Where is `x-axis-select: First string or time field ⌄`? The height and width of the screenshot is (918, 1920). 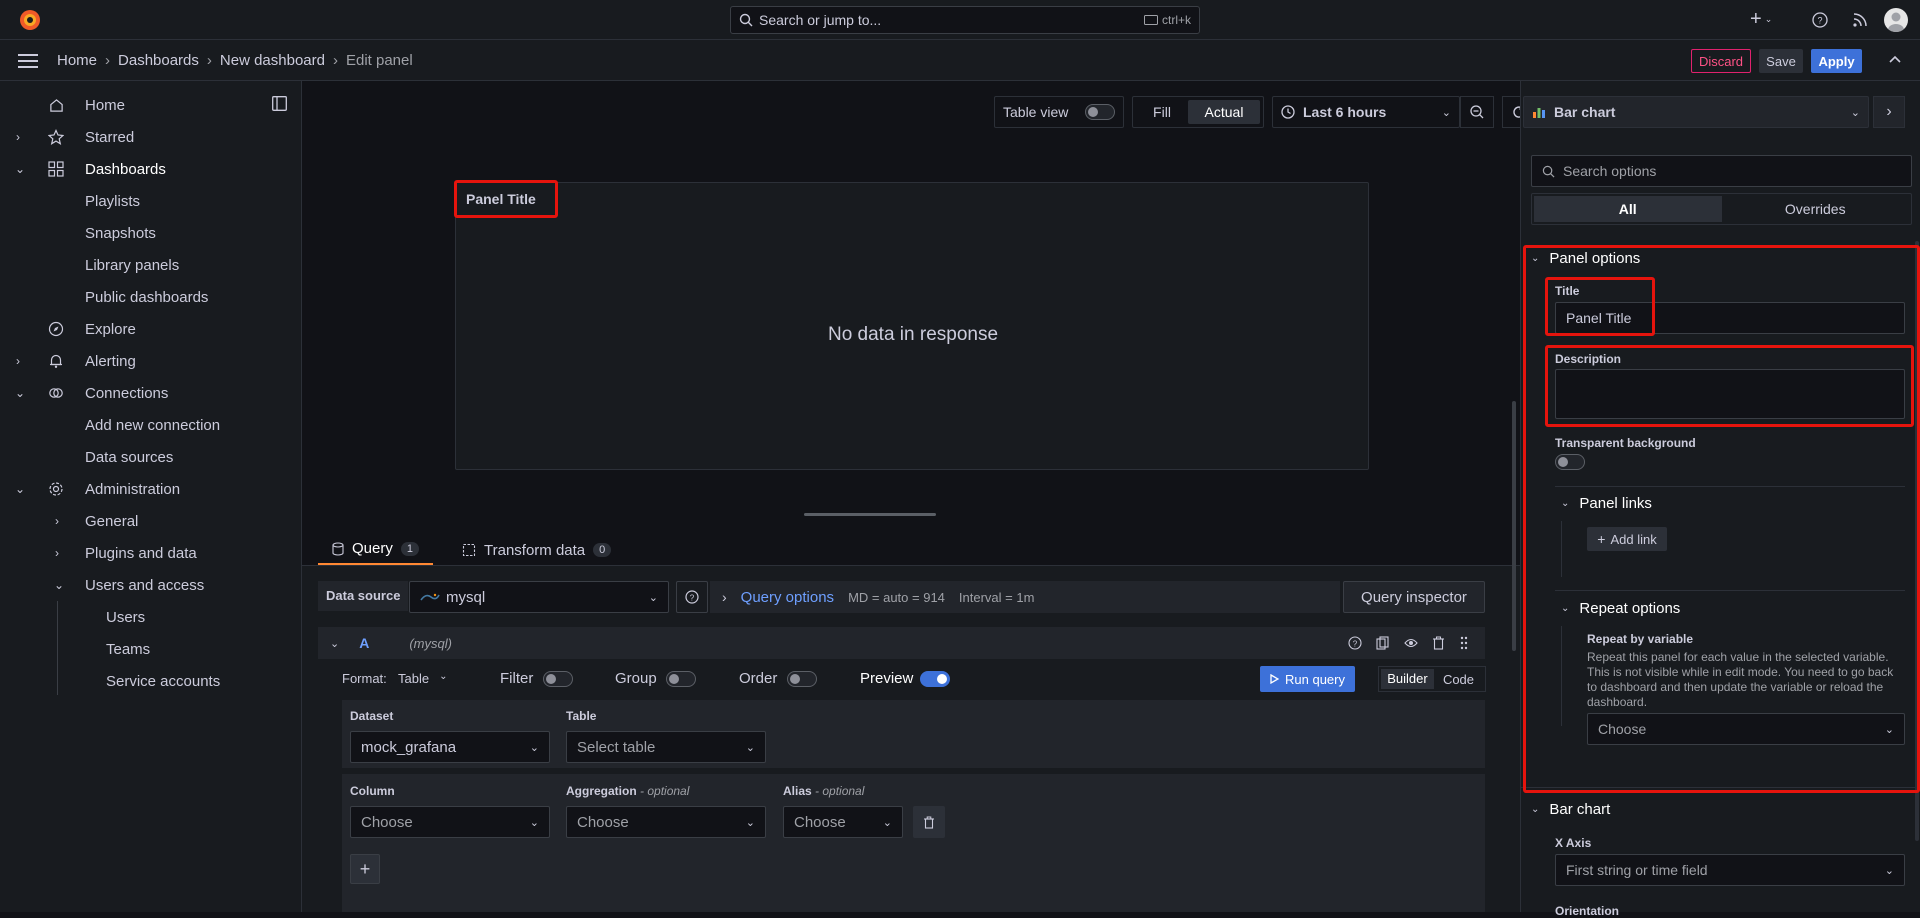
x-axis-select: First string or time field ⌄ is located at coordinates (1730, 870).